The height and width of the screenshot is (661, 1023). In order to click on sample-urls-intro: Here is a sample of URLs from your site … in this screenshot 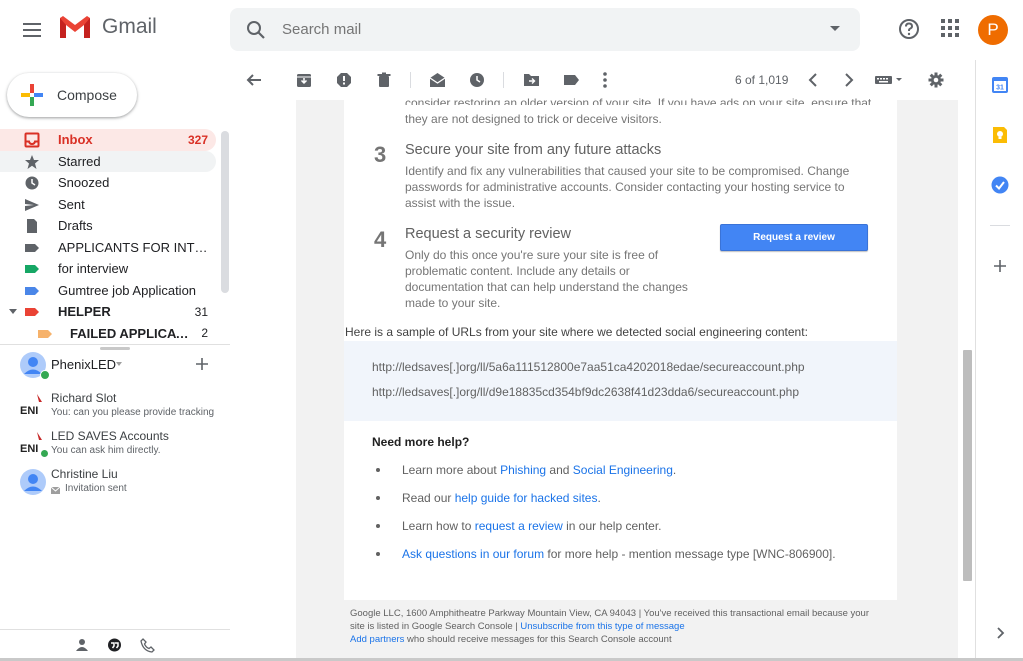, I will do `click(576, 332)`.